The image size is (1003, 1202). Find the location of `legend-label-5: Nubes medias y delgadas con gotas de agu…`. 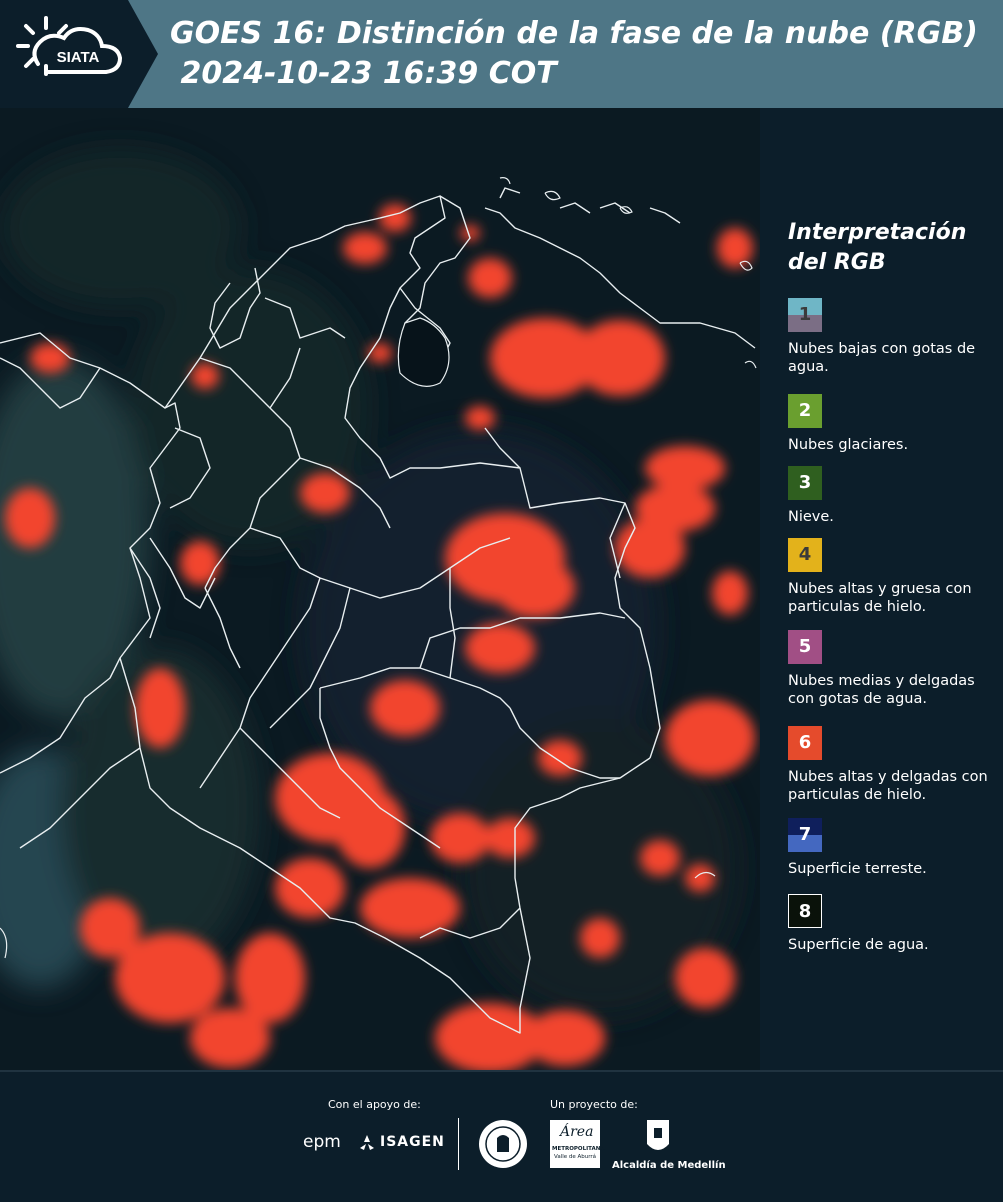

legend-label-5: Nubes medias y delgadas con gotas de agu… is located at coordinates (881, 690).